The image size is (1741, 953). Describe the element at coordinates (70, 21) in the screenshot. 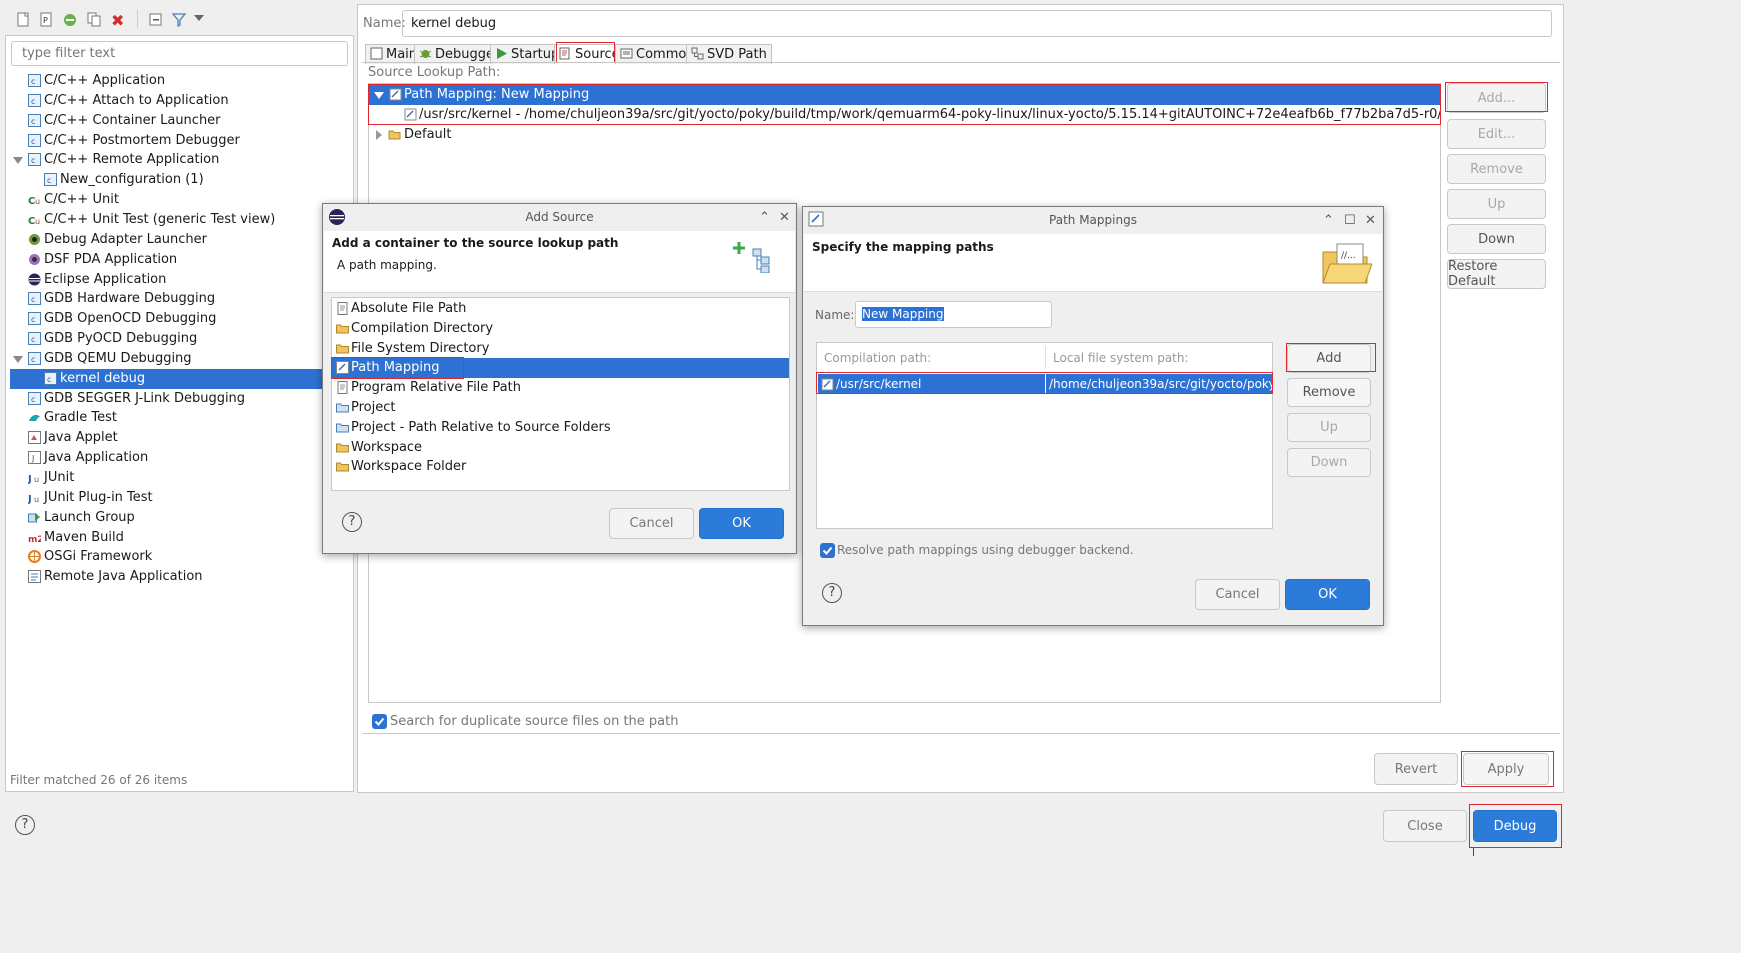

I see `export-icon` at that location.